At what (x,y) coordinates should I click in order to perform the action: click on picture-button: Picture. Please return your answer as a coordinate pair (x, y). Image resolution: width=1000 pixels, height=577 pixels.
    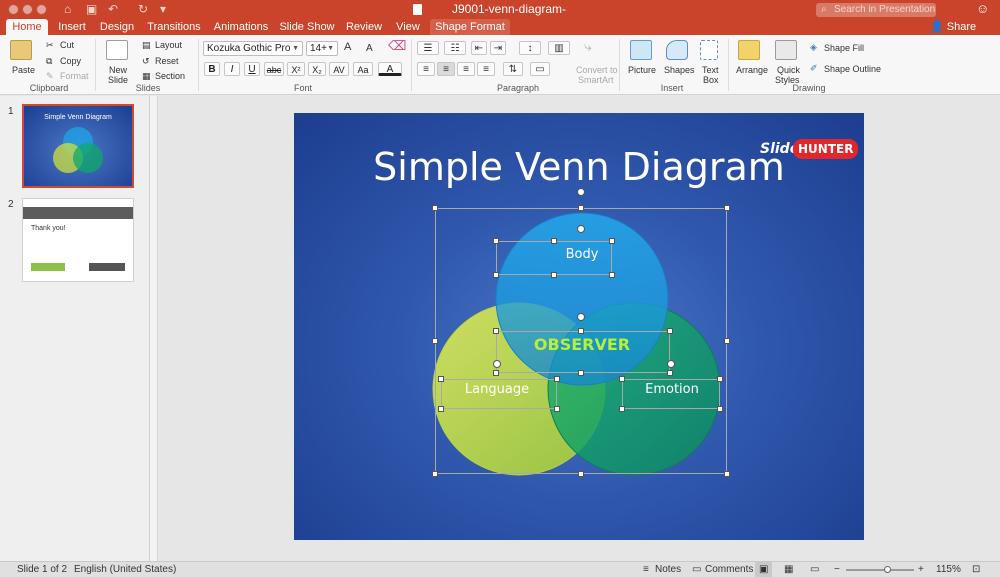
    Looking at the image, I should click on (642, 70).